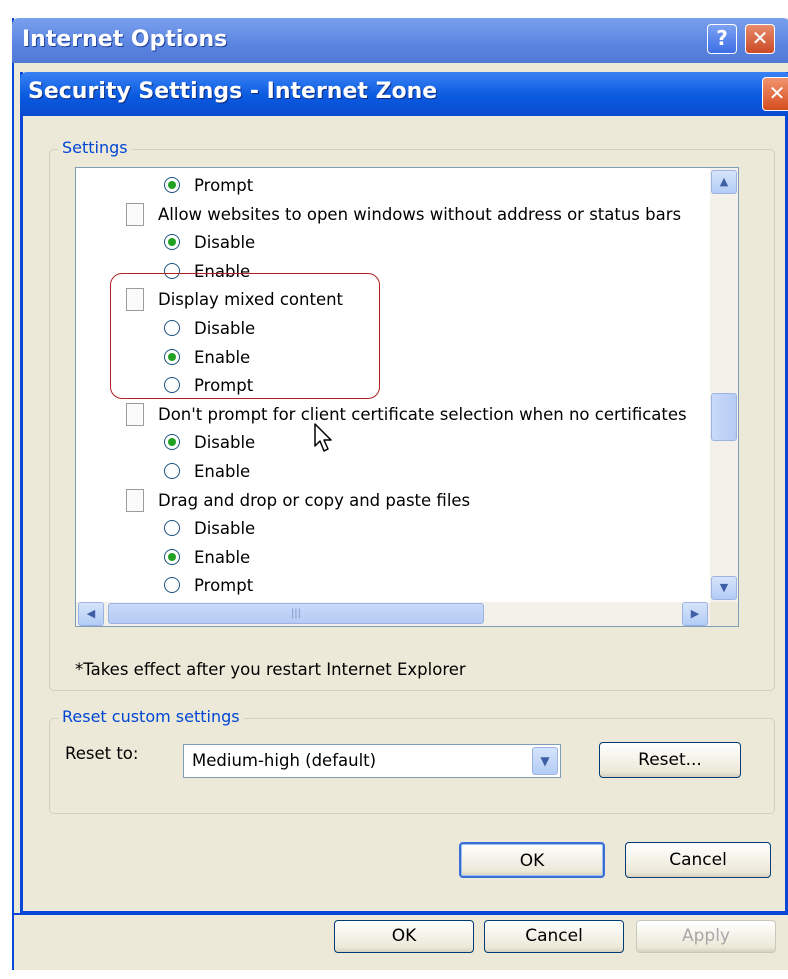  Describe the element at coordinates (545, 761) in the screenshot. I see `chevron-down-icon: ▼` at that location.